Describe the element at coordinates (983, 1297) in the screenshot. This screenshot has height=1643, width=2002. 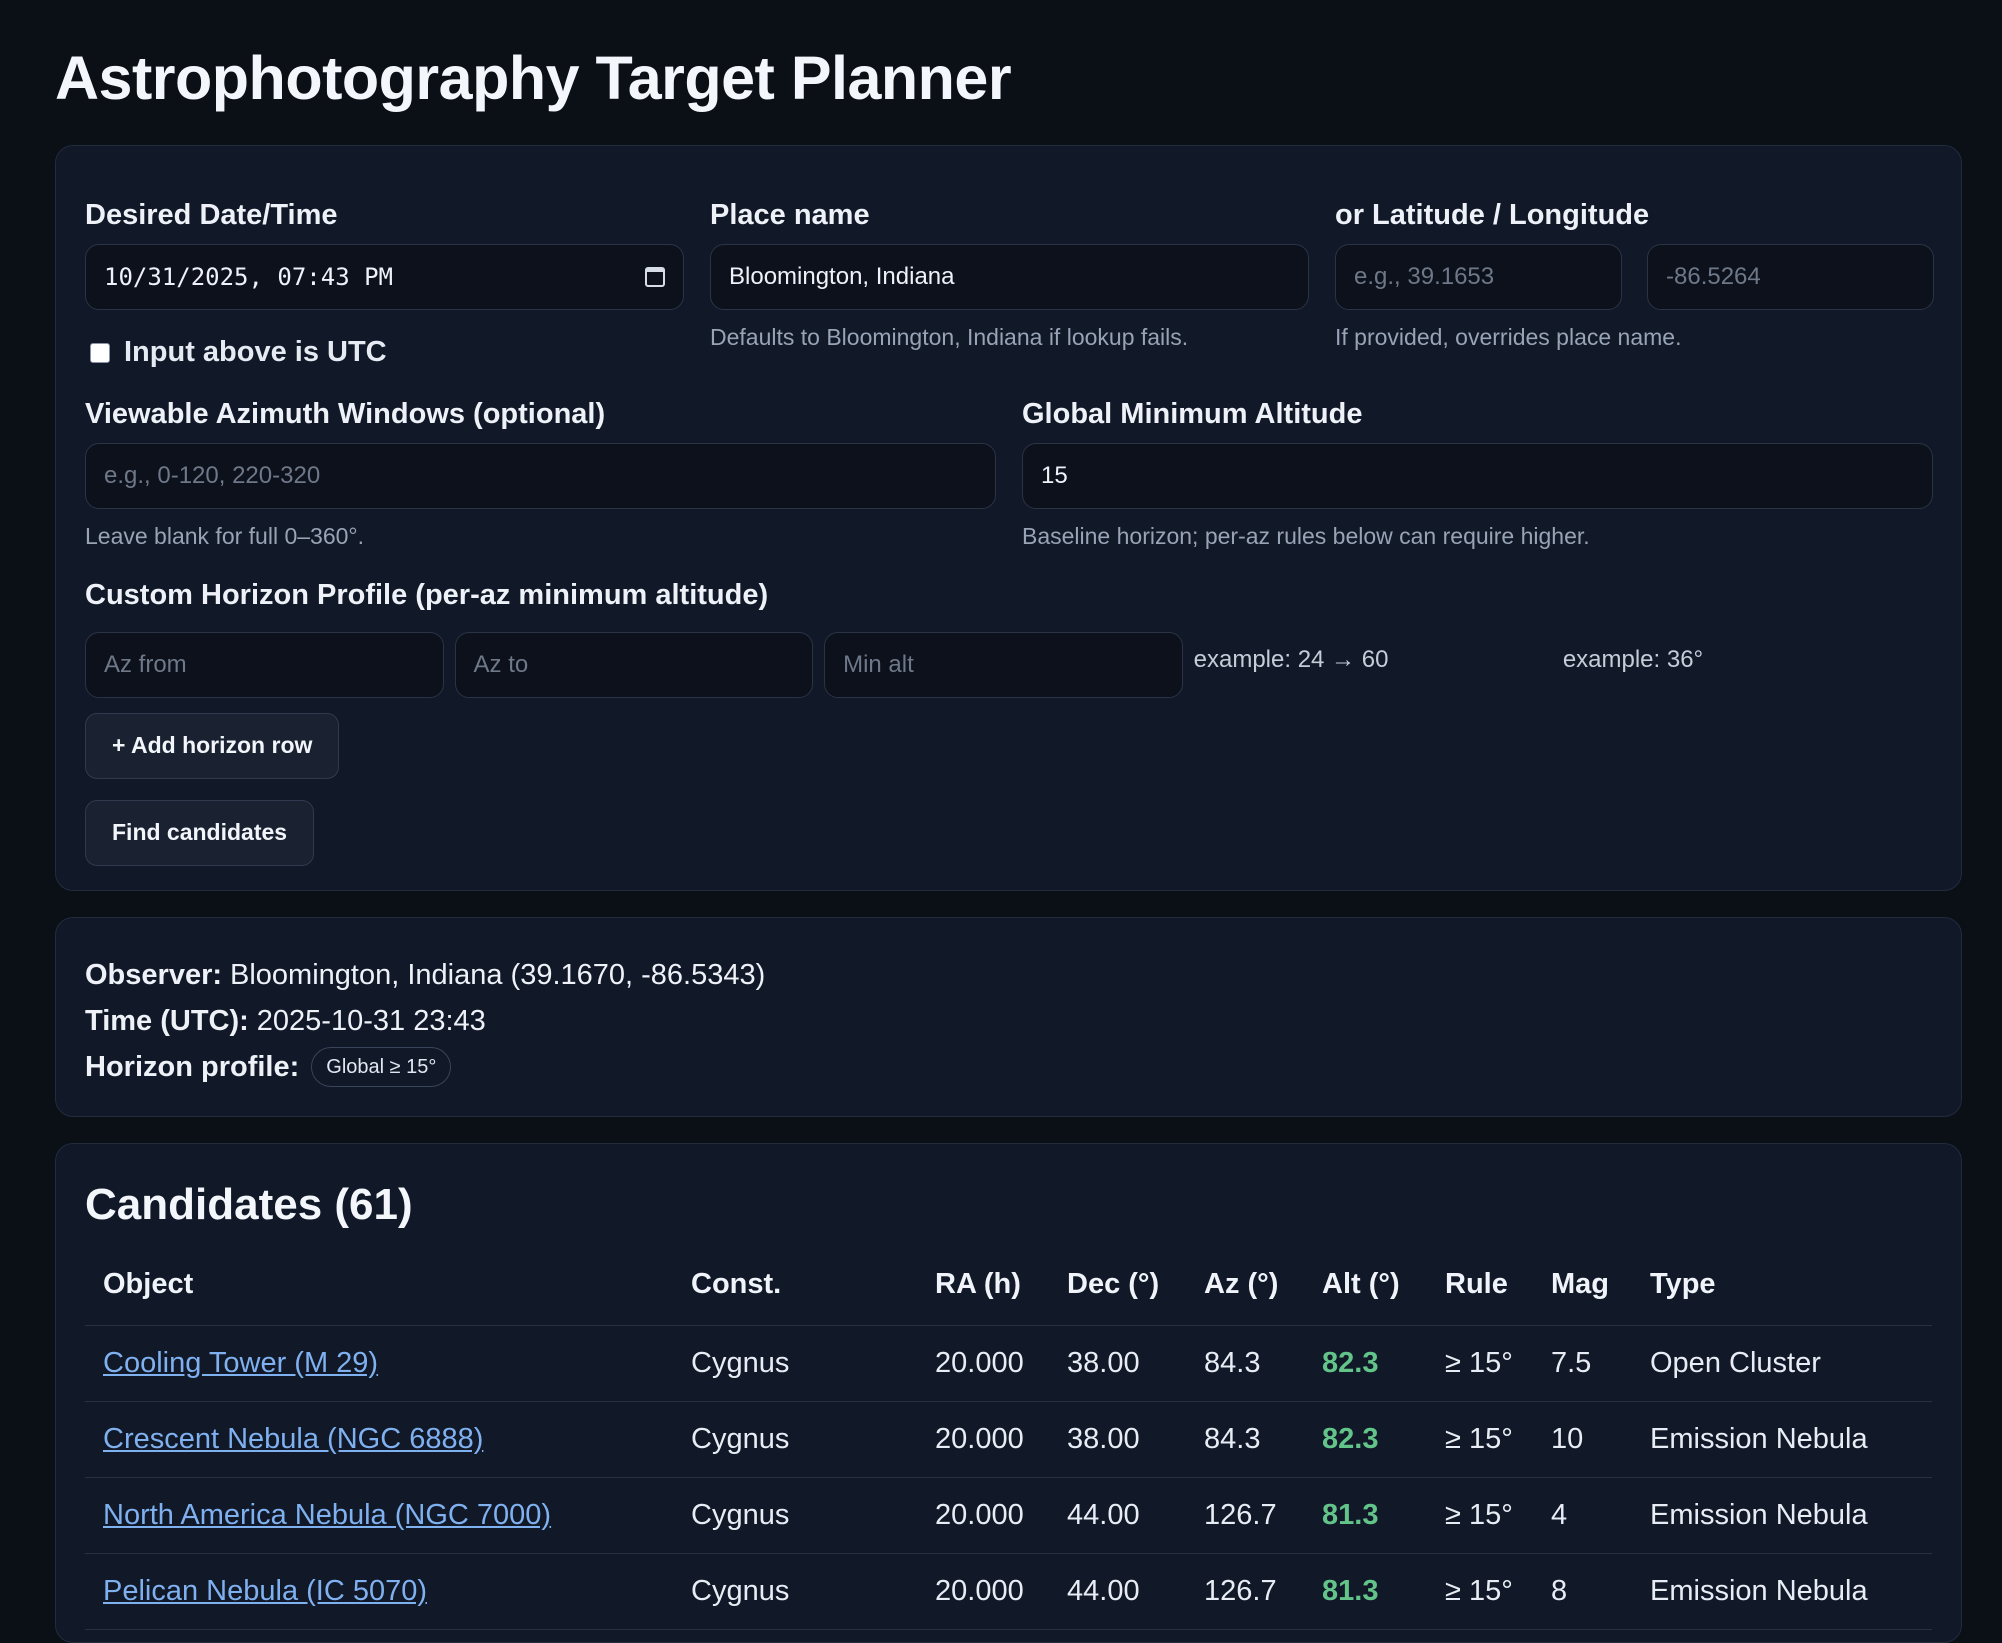
I see `column-header: RA (h)` at that location.